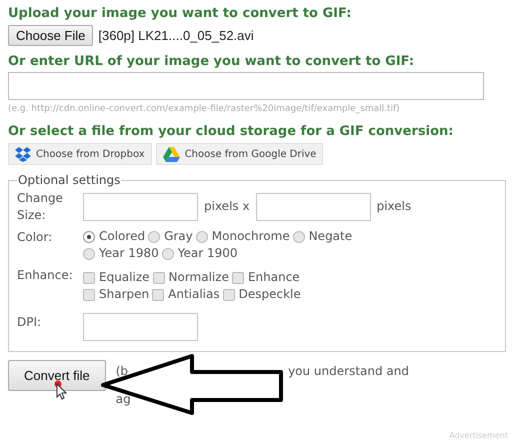 The image size is (518, 443). What do you see at coordinates (80, 154) in the screenshot?
I see `dropbox-button: Choose from Dropbox` at bounding box center [80, 154].